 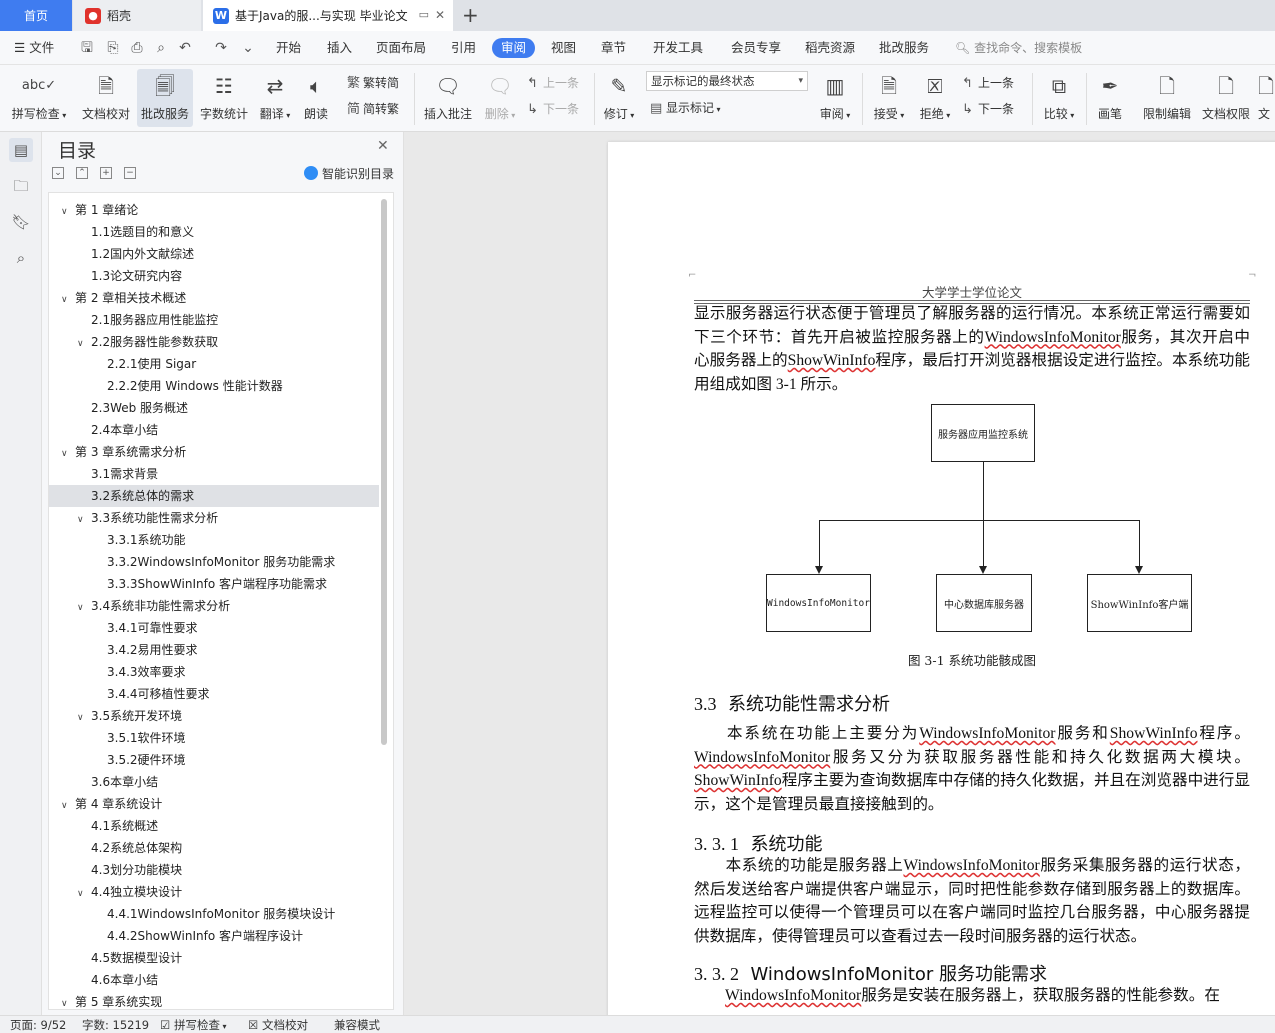 I want to click on find-icon: ⌕, so click(x=21, y=258).